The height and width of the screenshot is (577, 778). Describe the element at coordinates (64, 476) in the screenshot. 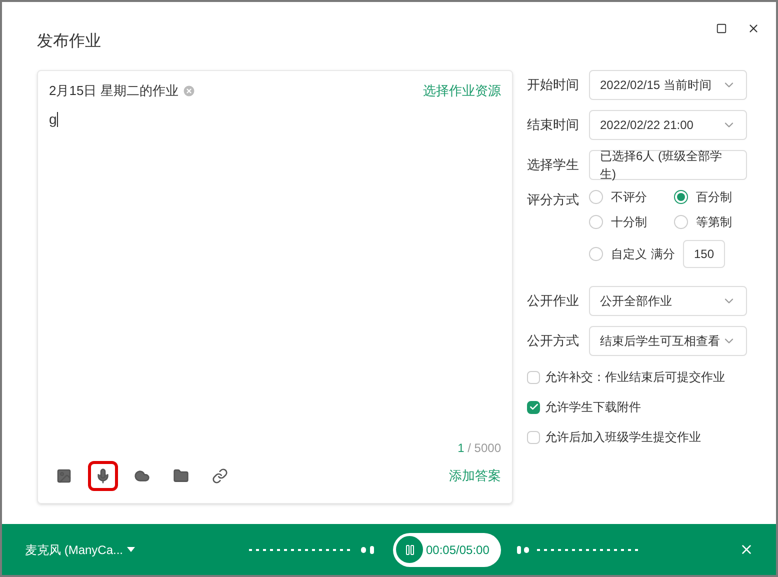

I see `image-icon` at that location.